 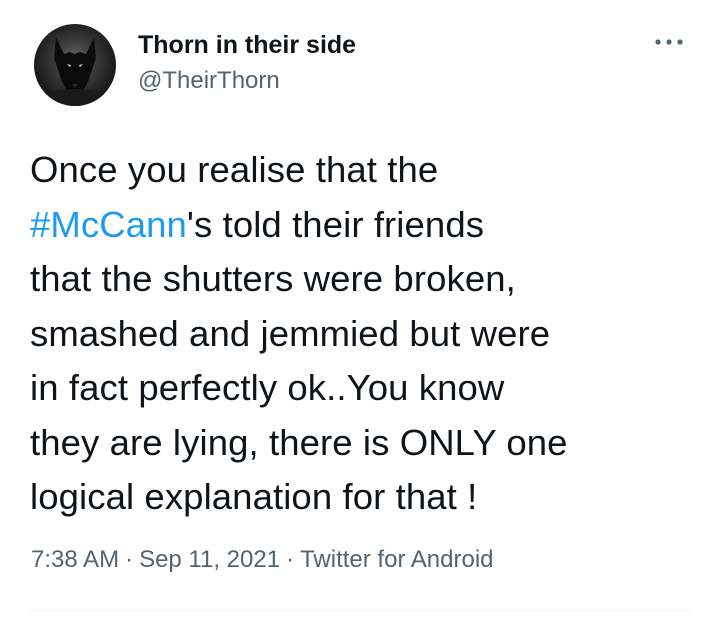 I want to click on tweet-line: that the shutters were broken,, so click(x=365, y=279).